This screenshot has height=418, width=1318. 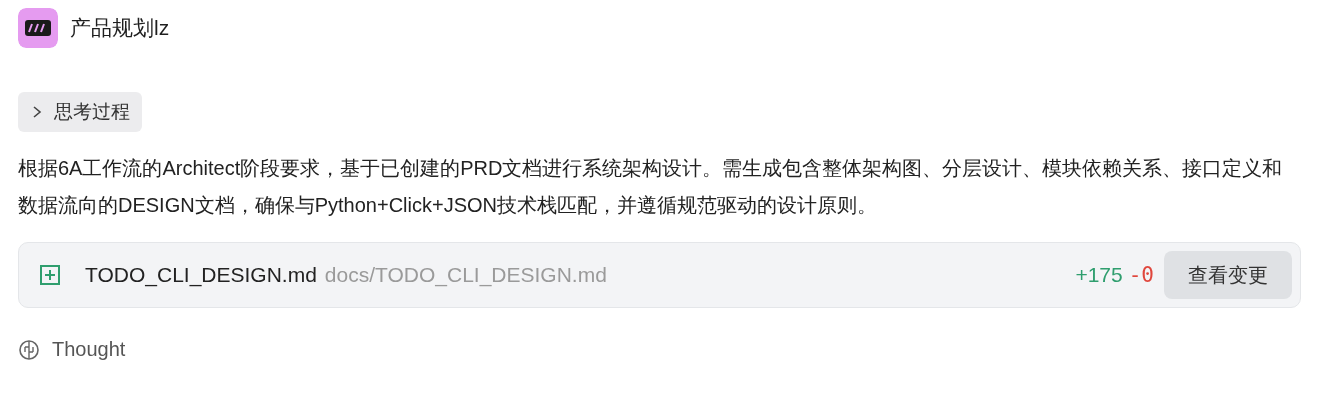 I want to click on additions-count: +175, so click(x=1099, y=275).